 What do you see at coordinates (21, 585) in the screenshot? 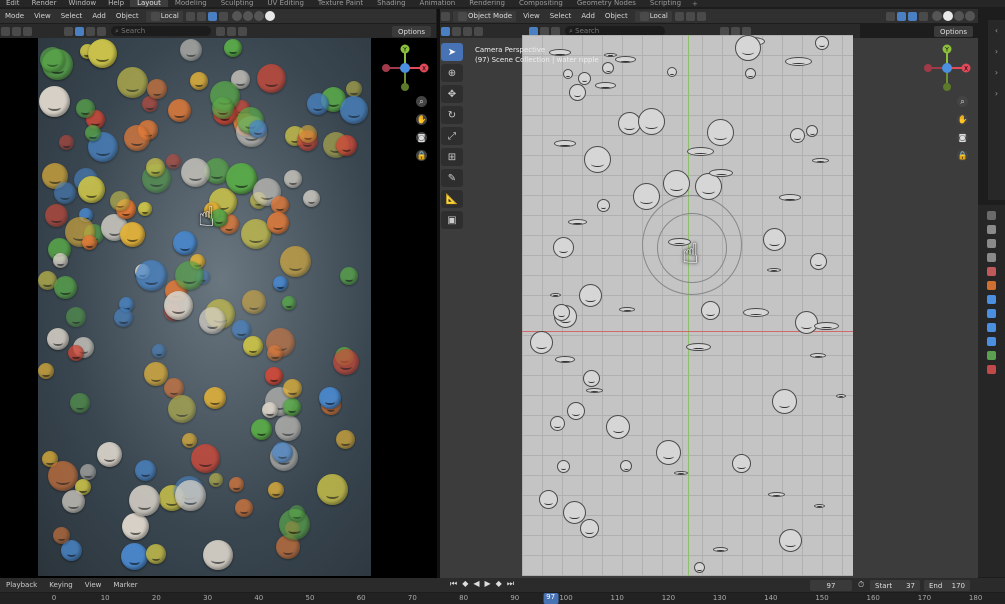
I see `timeline-menu-playback: Playback` at bounding box center [21, 585].